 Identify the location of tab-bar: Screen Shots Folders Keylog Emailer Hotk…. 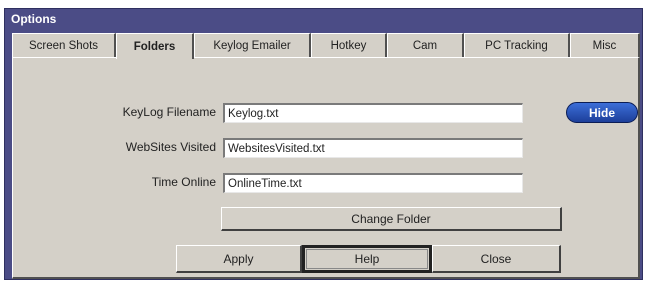
(326, 46).